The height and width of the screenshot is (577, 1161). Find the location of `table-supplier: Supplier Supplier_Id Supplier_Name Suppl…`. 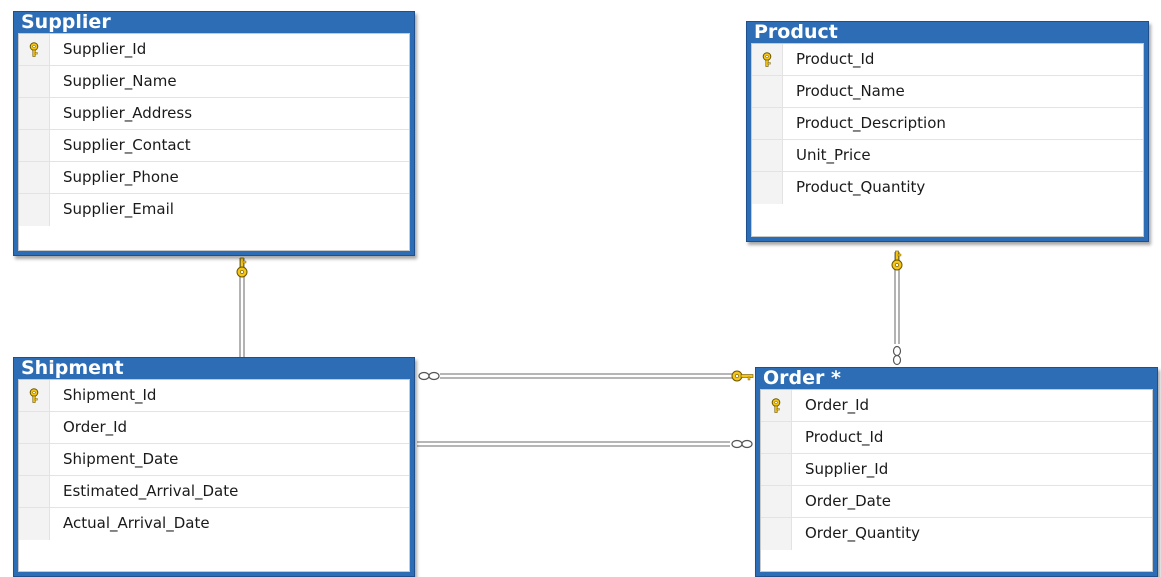

table-supplier: Supplier Supplier_Id Supplier_Name Suppl… is located at coordinates (214, 133).